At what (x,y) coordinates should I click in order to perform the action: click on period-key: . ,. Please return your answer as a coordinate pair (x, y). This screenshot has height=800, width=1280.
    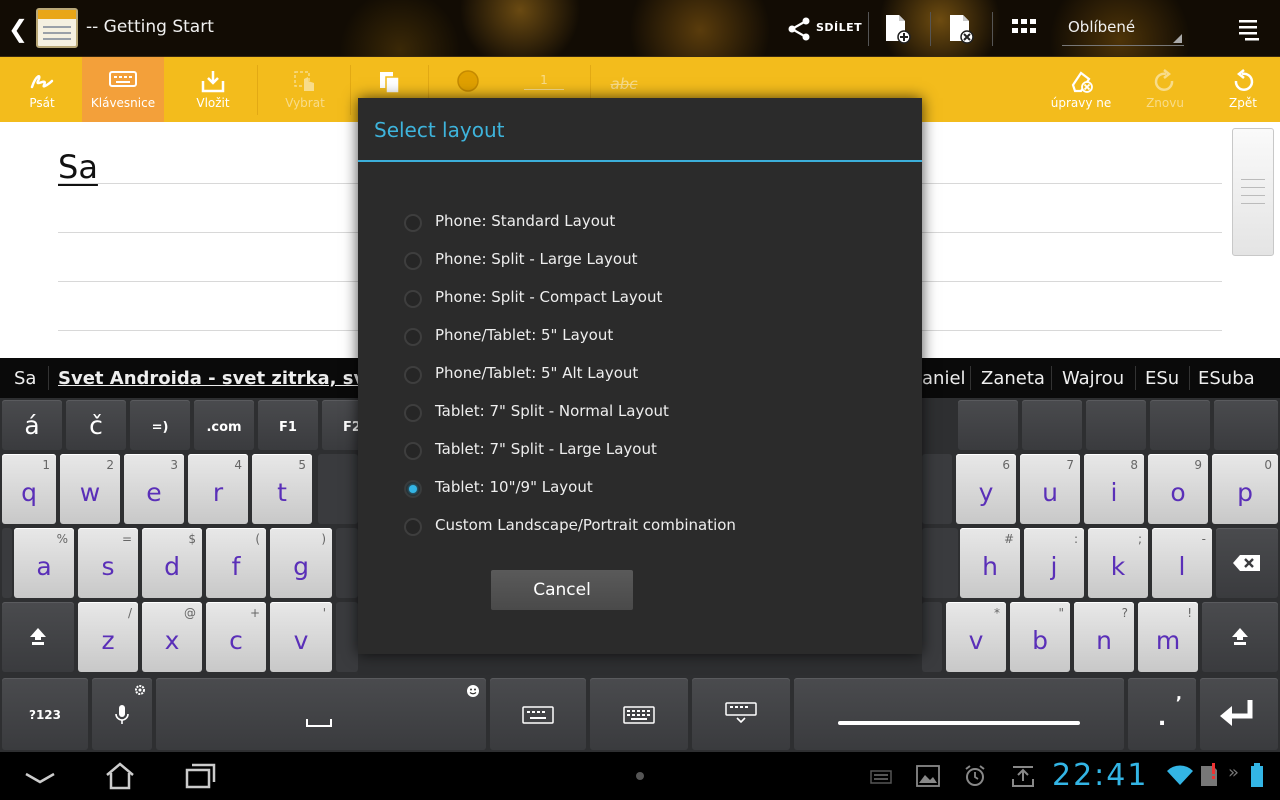
    Looking at the image, I should click on (1162, 714).